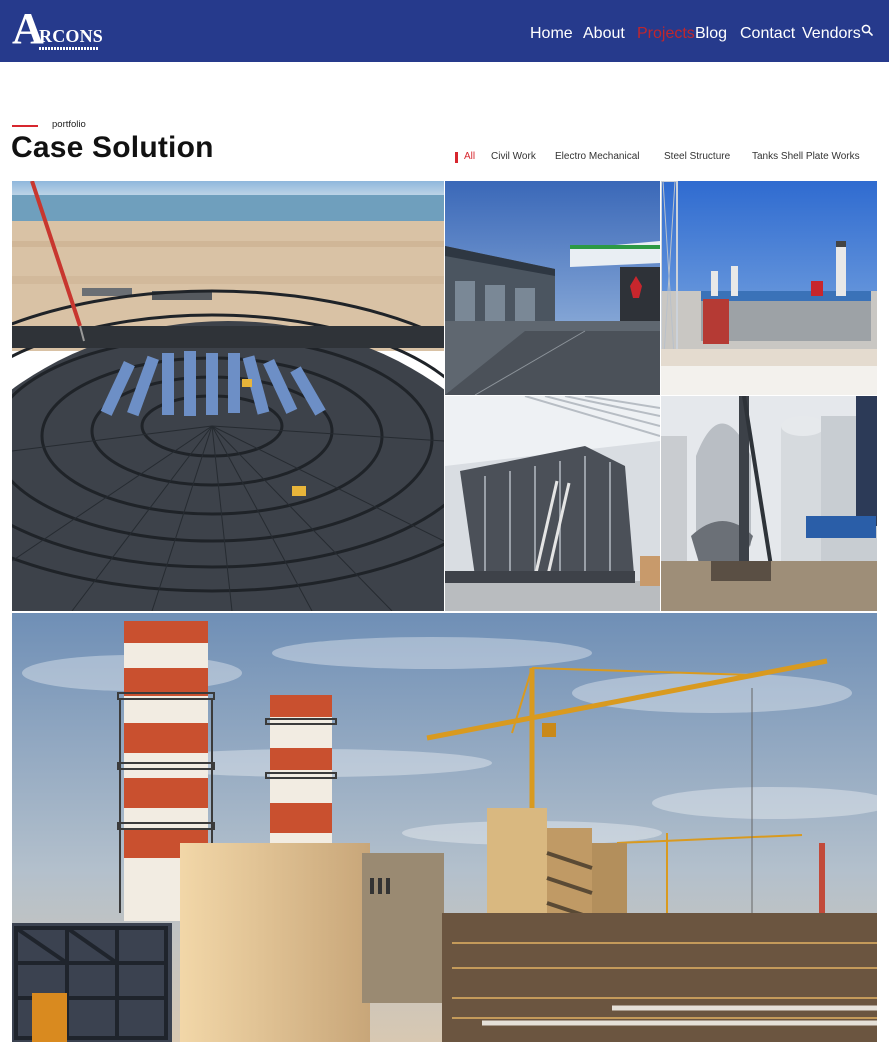 The width and height of the screenshot is (889, 1042). I want to click on filter-steel-structure: Steel Structure, so click(697, 156).